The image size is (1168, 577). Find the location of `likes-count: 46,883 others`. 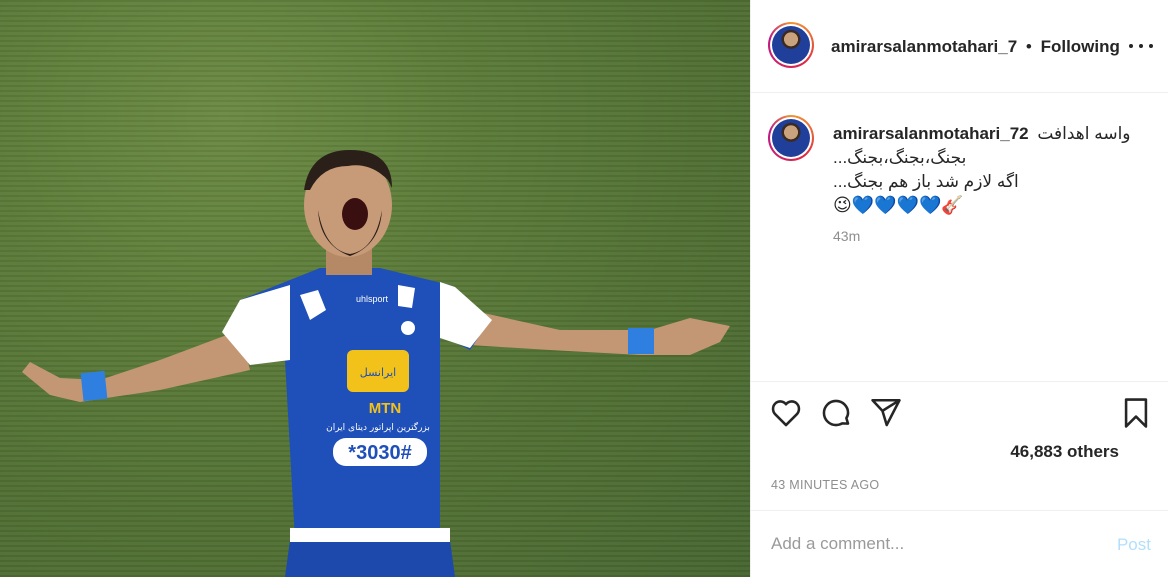

likes-count: 46,883 others is located at coordinates (1064, 452).